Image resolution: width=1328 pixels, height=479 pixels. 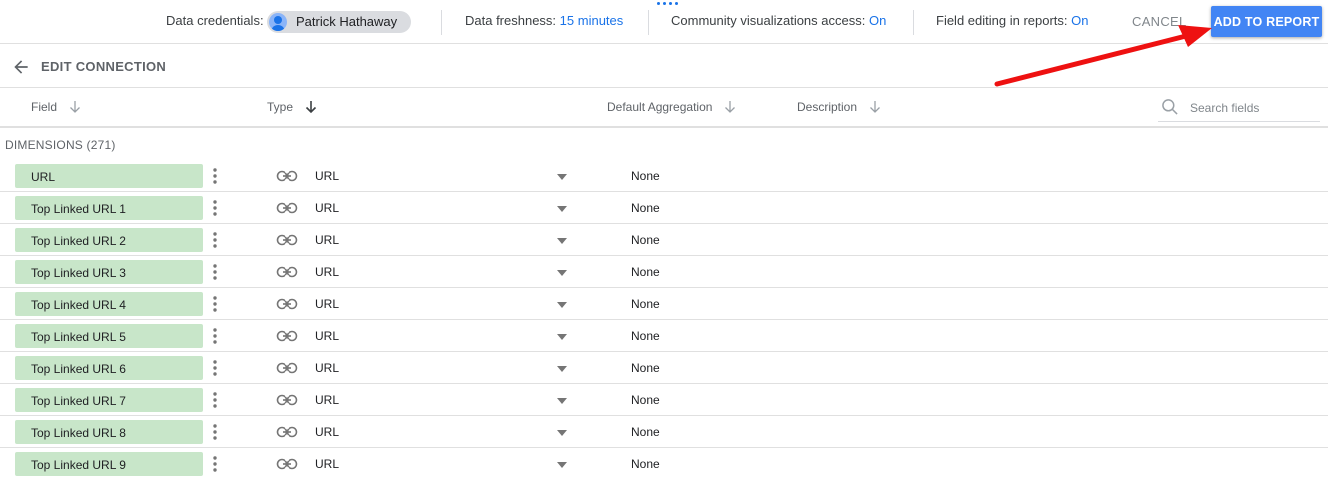 I want to click on column-header-description: Description, so click(x=839, y=107).